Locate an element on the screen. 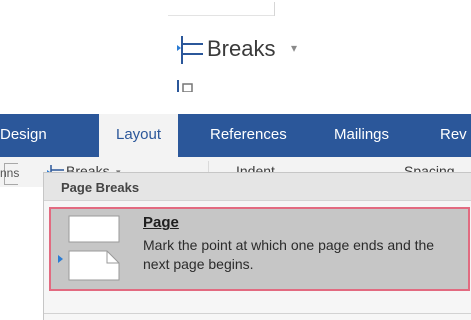 Image resolution: width=471 pixels, height=320 pixels. tab-mailings: Mailings is located at coordinates (361, 134).